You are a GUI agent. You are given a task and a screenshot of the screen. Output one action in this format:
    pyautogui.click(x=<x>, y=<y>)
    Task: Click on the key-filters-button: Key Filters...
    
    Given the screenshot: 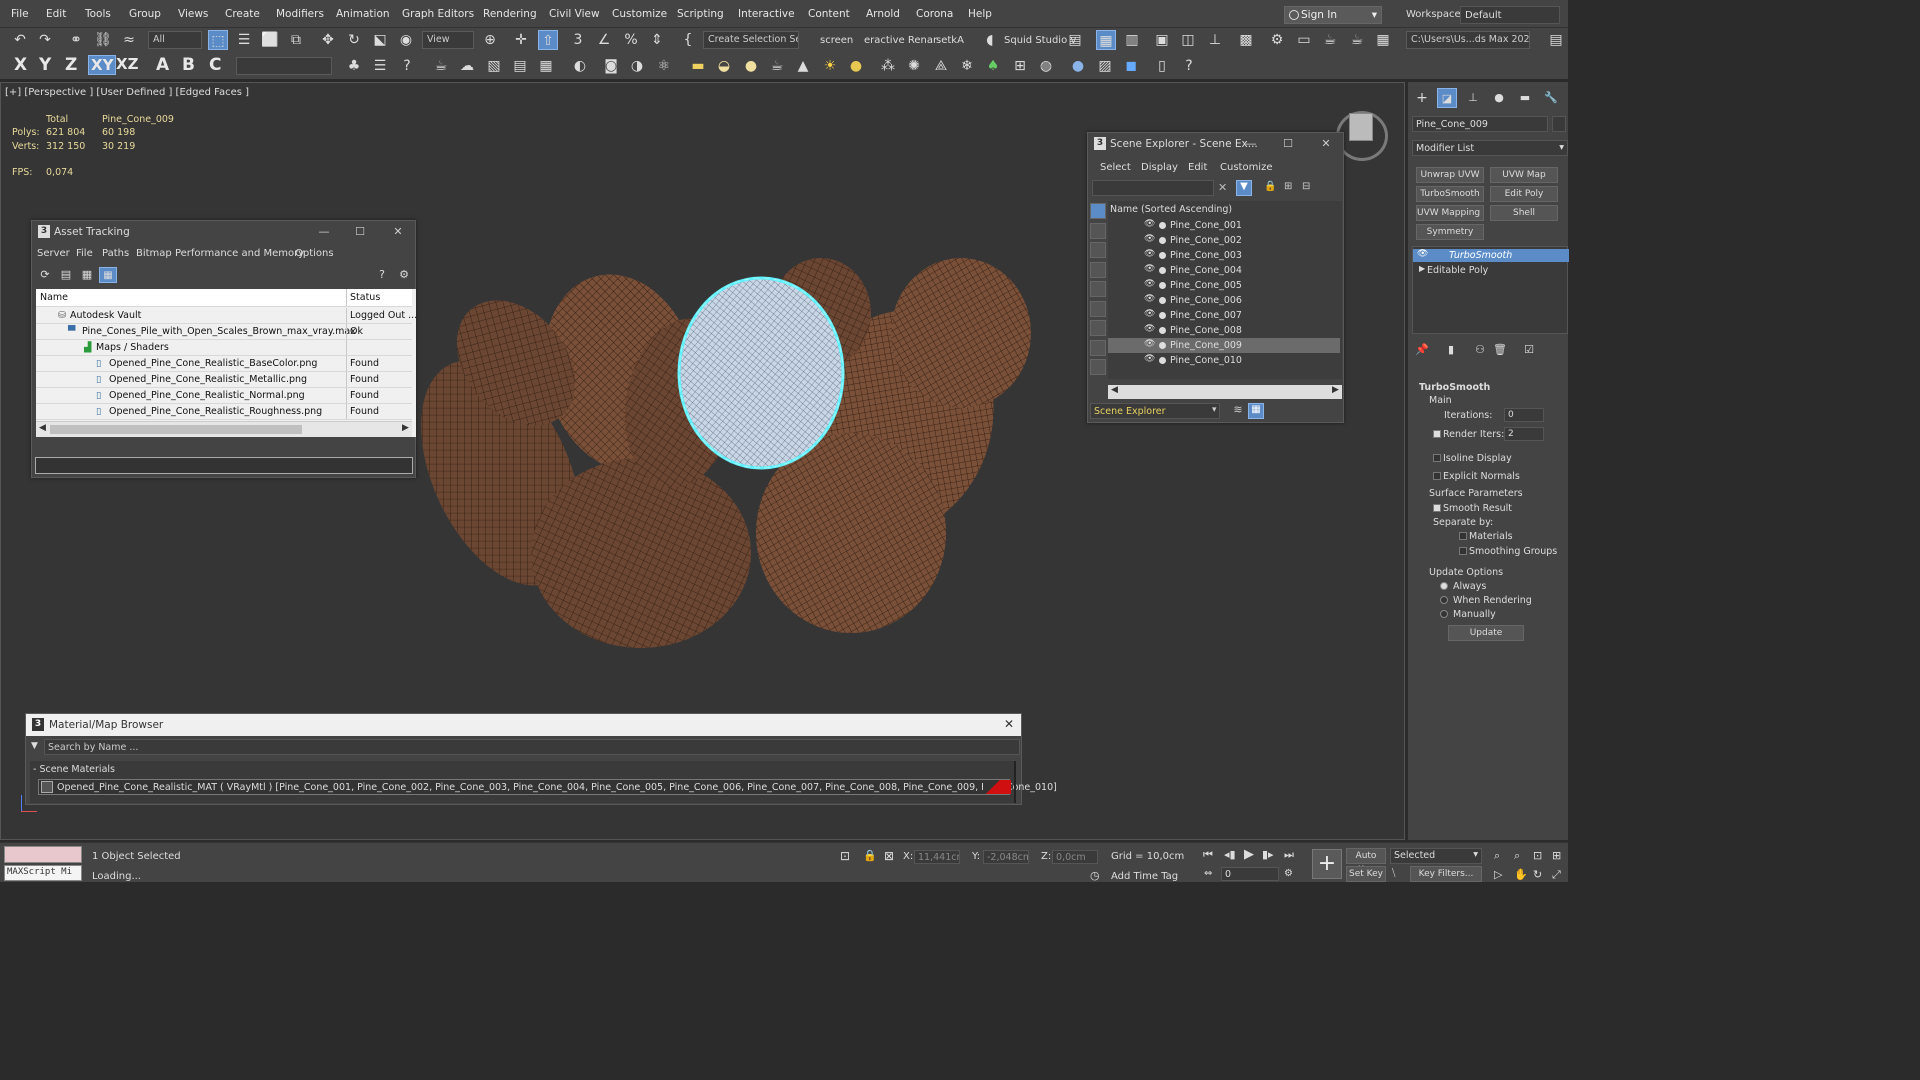 What is the action you would take?
    pyautogui.click(x=1446, y=874)
    